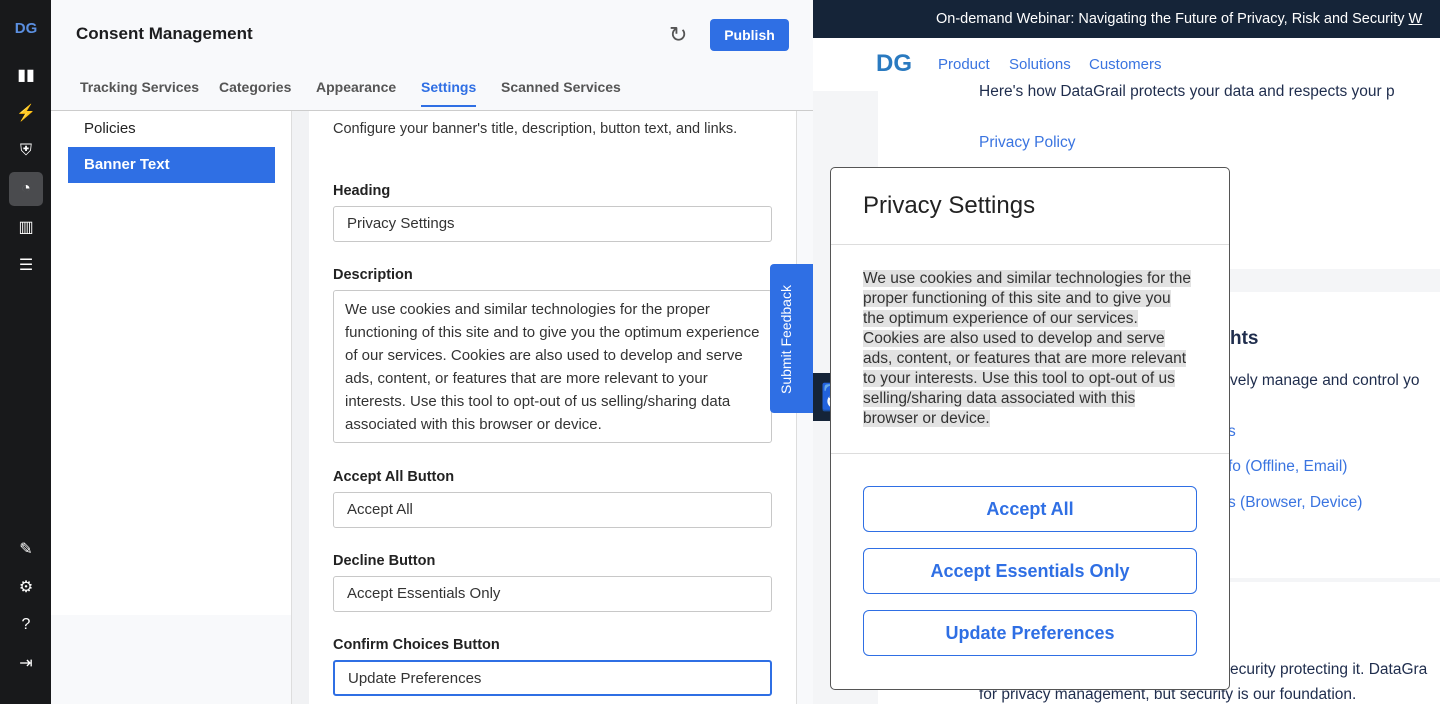  What do you see at coordinates (1027, 143) in the screenshot?
I see `privacy-policy-link: Privacy Policy` at bounding box center [1027, 143].